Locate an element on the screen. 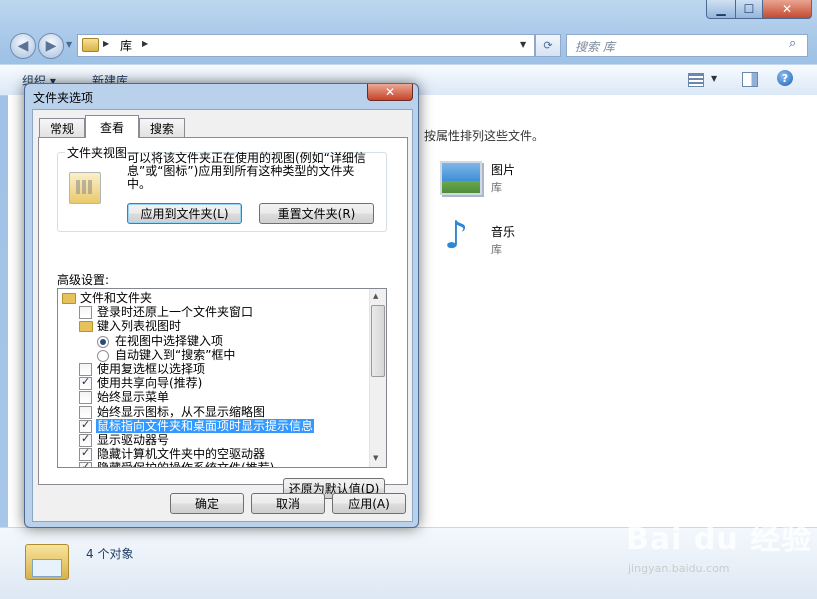 Image resolution: width=817 pixels, height=599 pixels. close-icon: ✕ is located at coordinates (390, 92).